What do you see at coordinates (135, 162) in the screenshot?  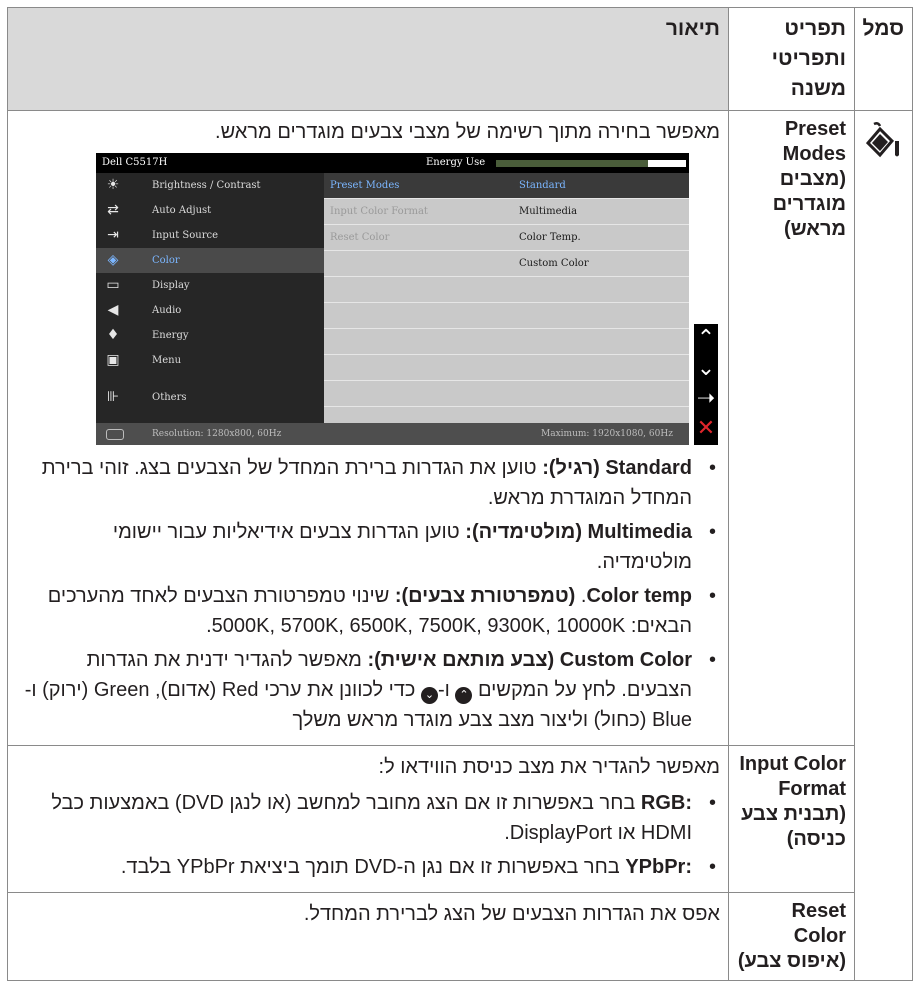 I see `osd-model: Dell C5517H` at bounding box center [135, 162].